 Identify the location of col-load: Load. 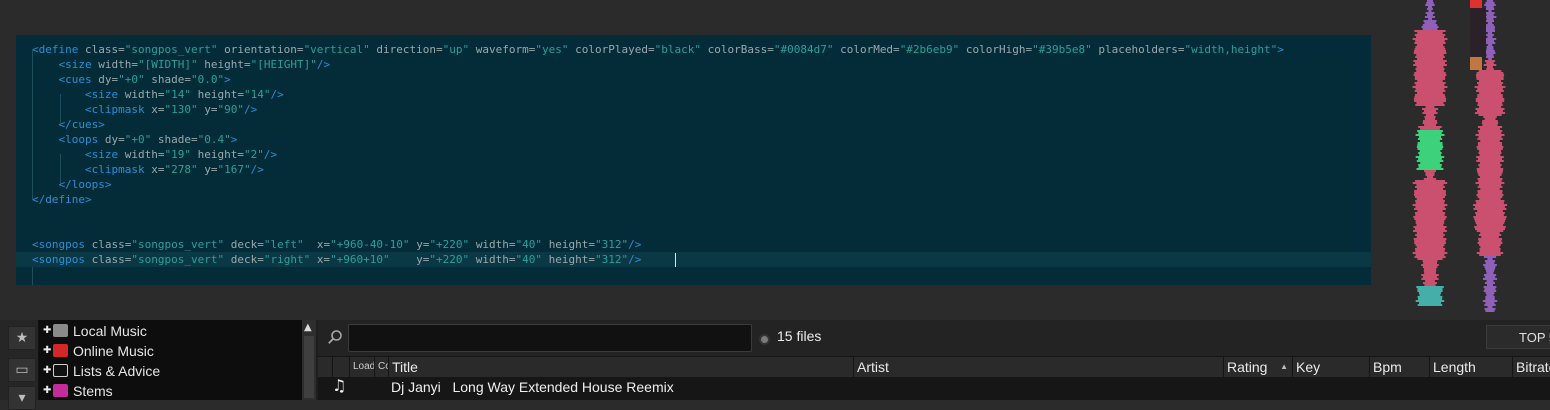
(361, 367).